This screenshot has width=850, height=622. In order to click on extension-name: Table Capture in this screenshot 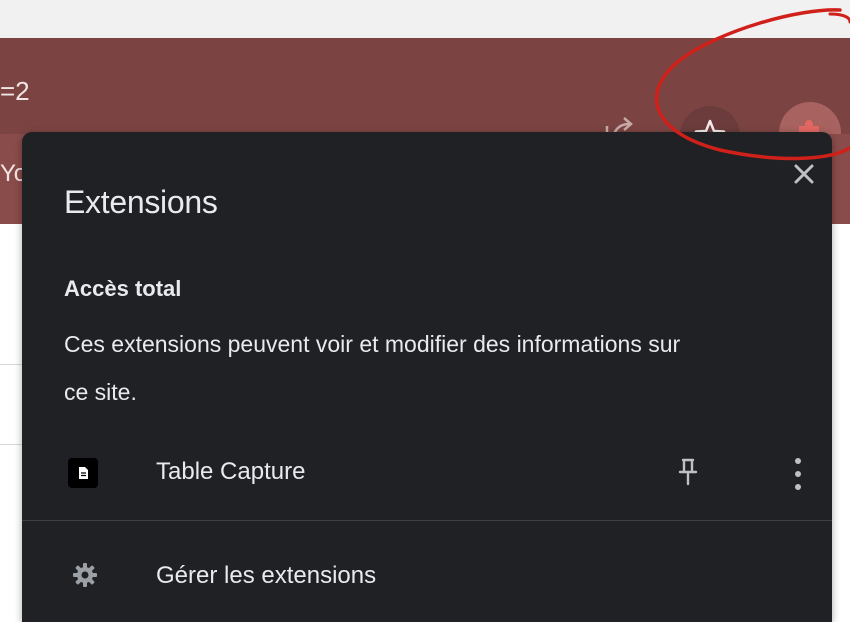, I will do `click(231, 471)`.